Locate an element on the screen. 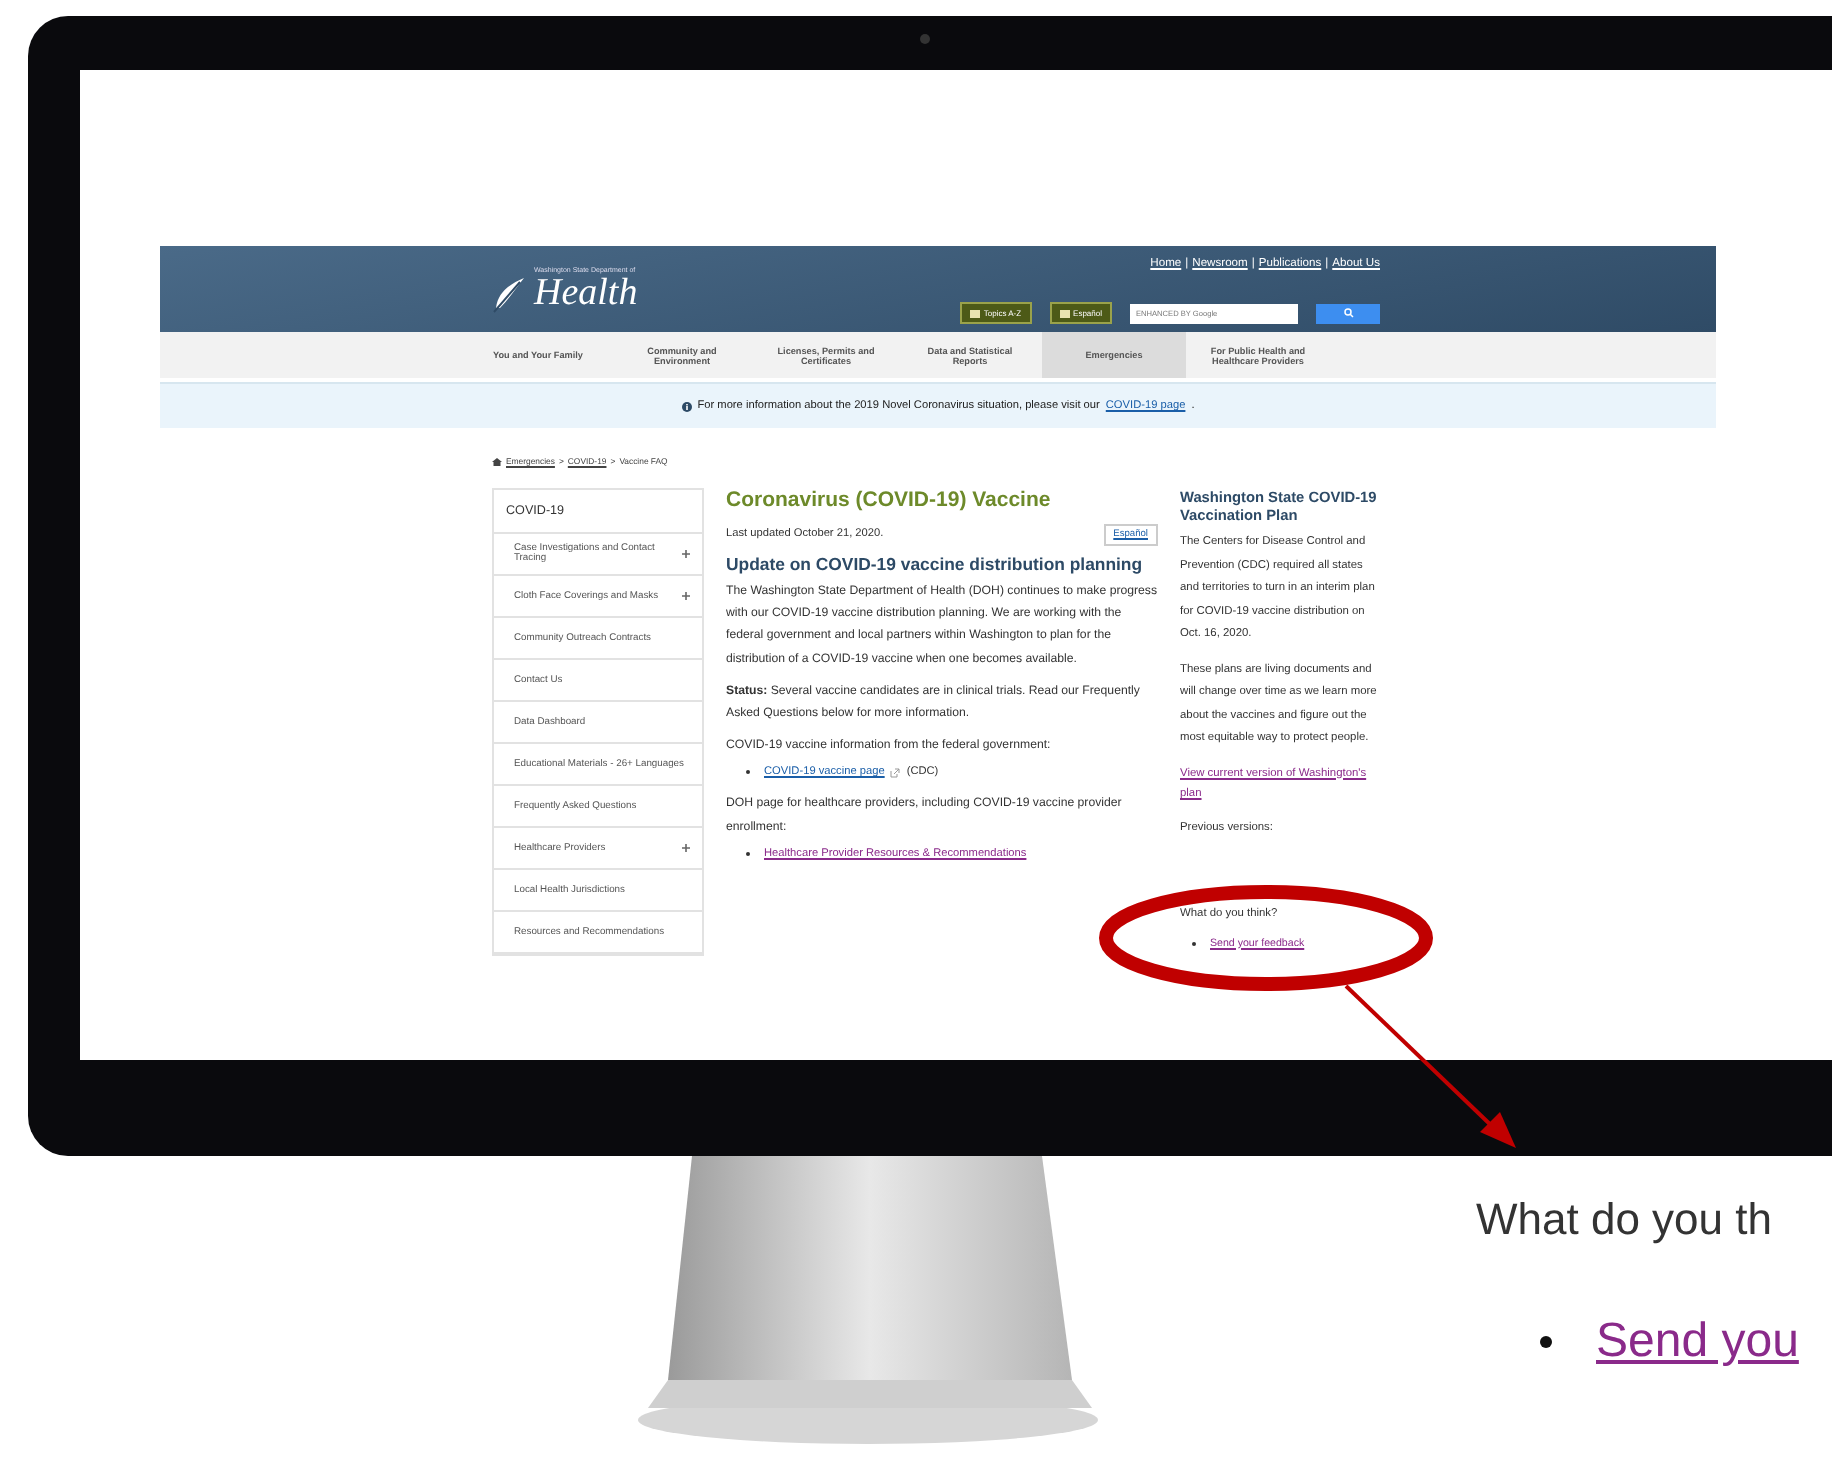 The width and height of the screenshot is (1832, 1460). search-icon is located at coordinates (1348, 313).